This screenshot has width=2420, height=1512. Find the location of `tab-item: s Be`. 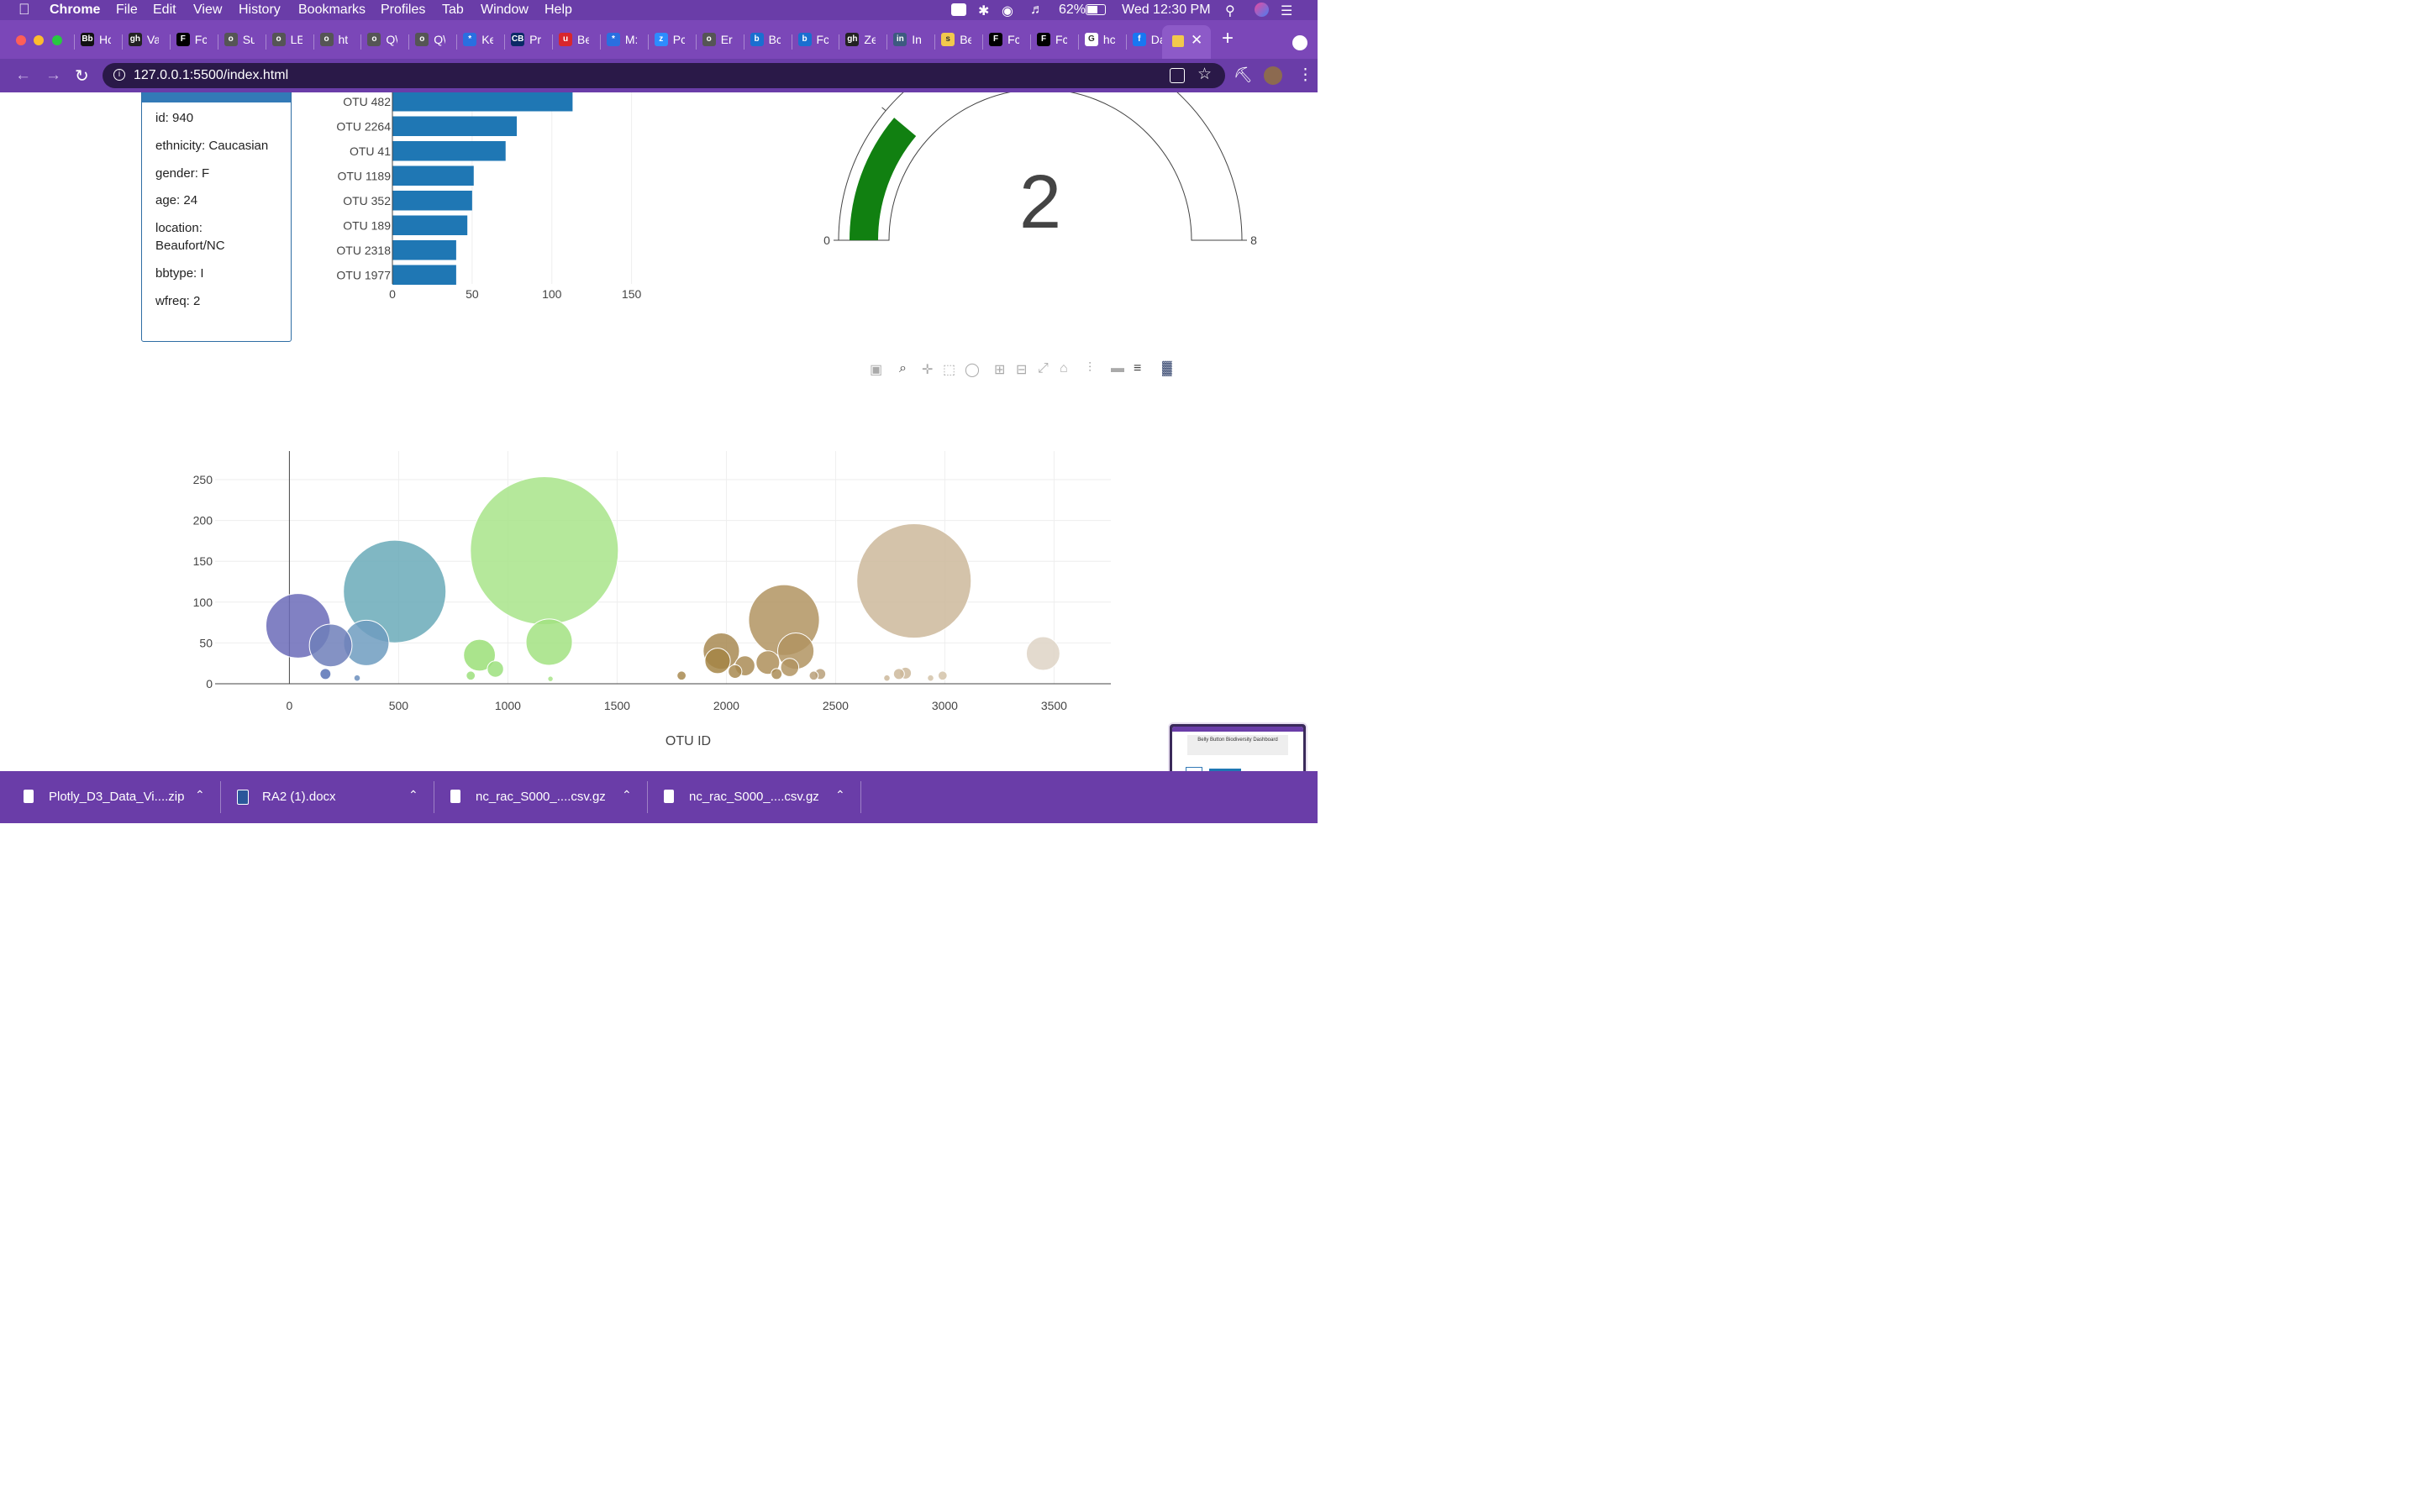

tab-item: s Be is located at coordinates (956, 40).